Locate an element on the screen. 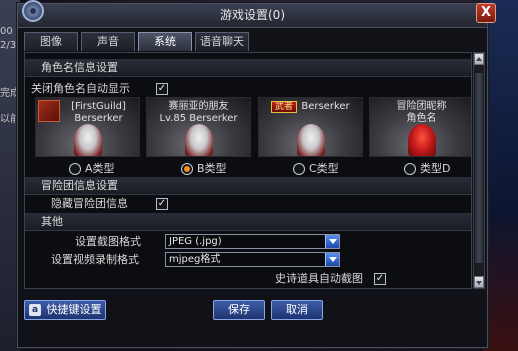 The height and width of the screenshot is (351, 518). background-right-panel is located at coordinates (500, 175).